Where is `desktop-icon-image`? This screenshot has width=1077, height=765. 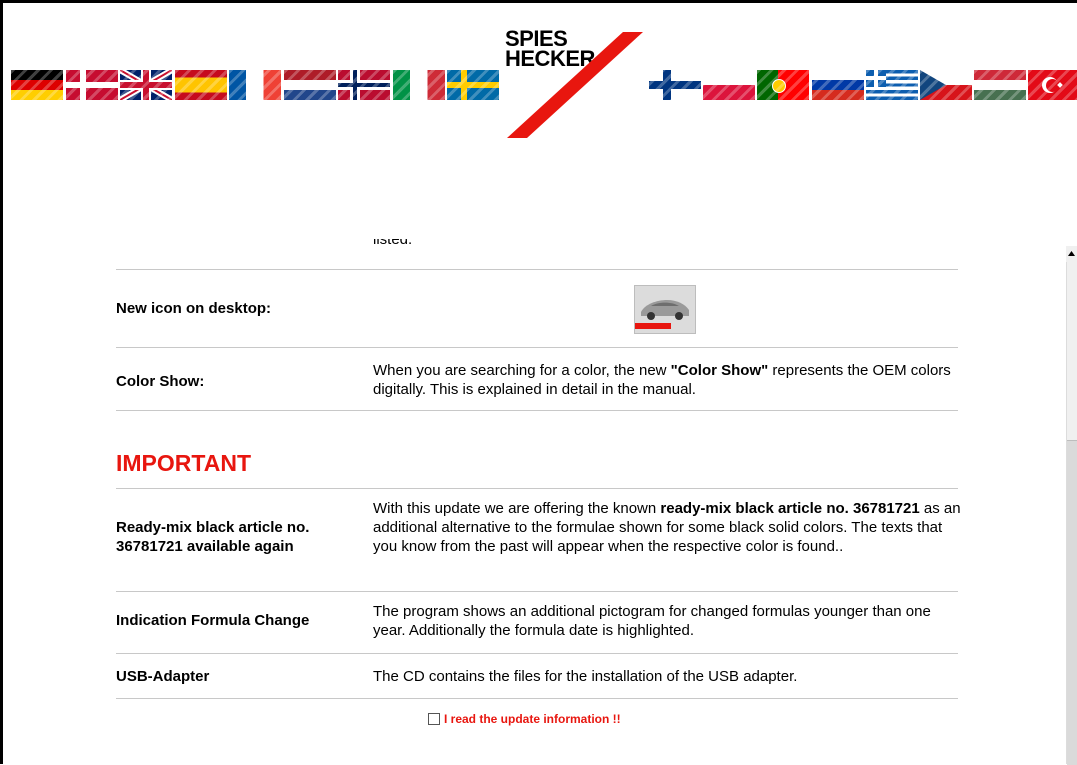
desktop-icon-image is located at coordinates (665, 309).